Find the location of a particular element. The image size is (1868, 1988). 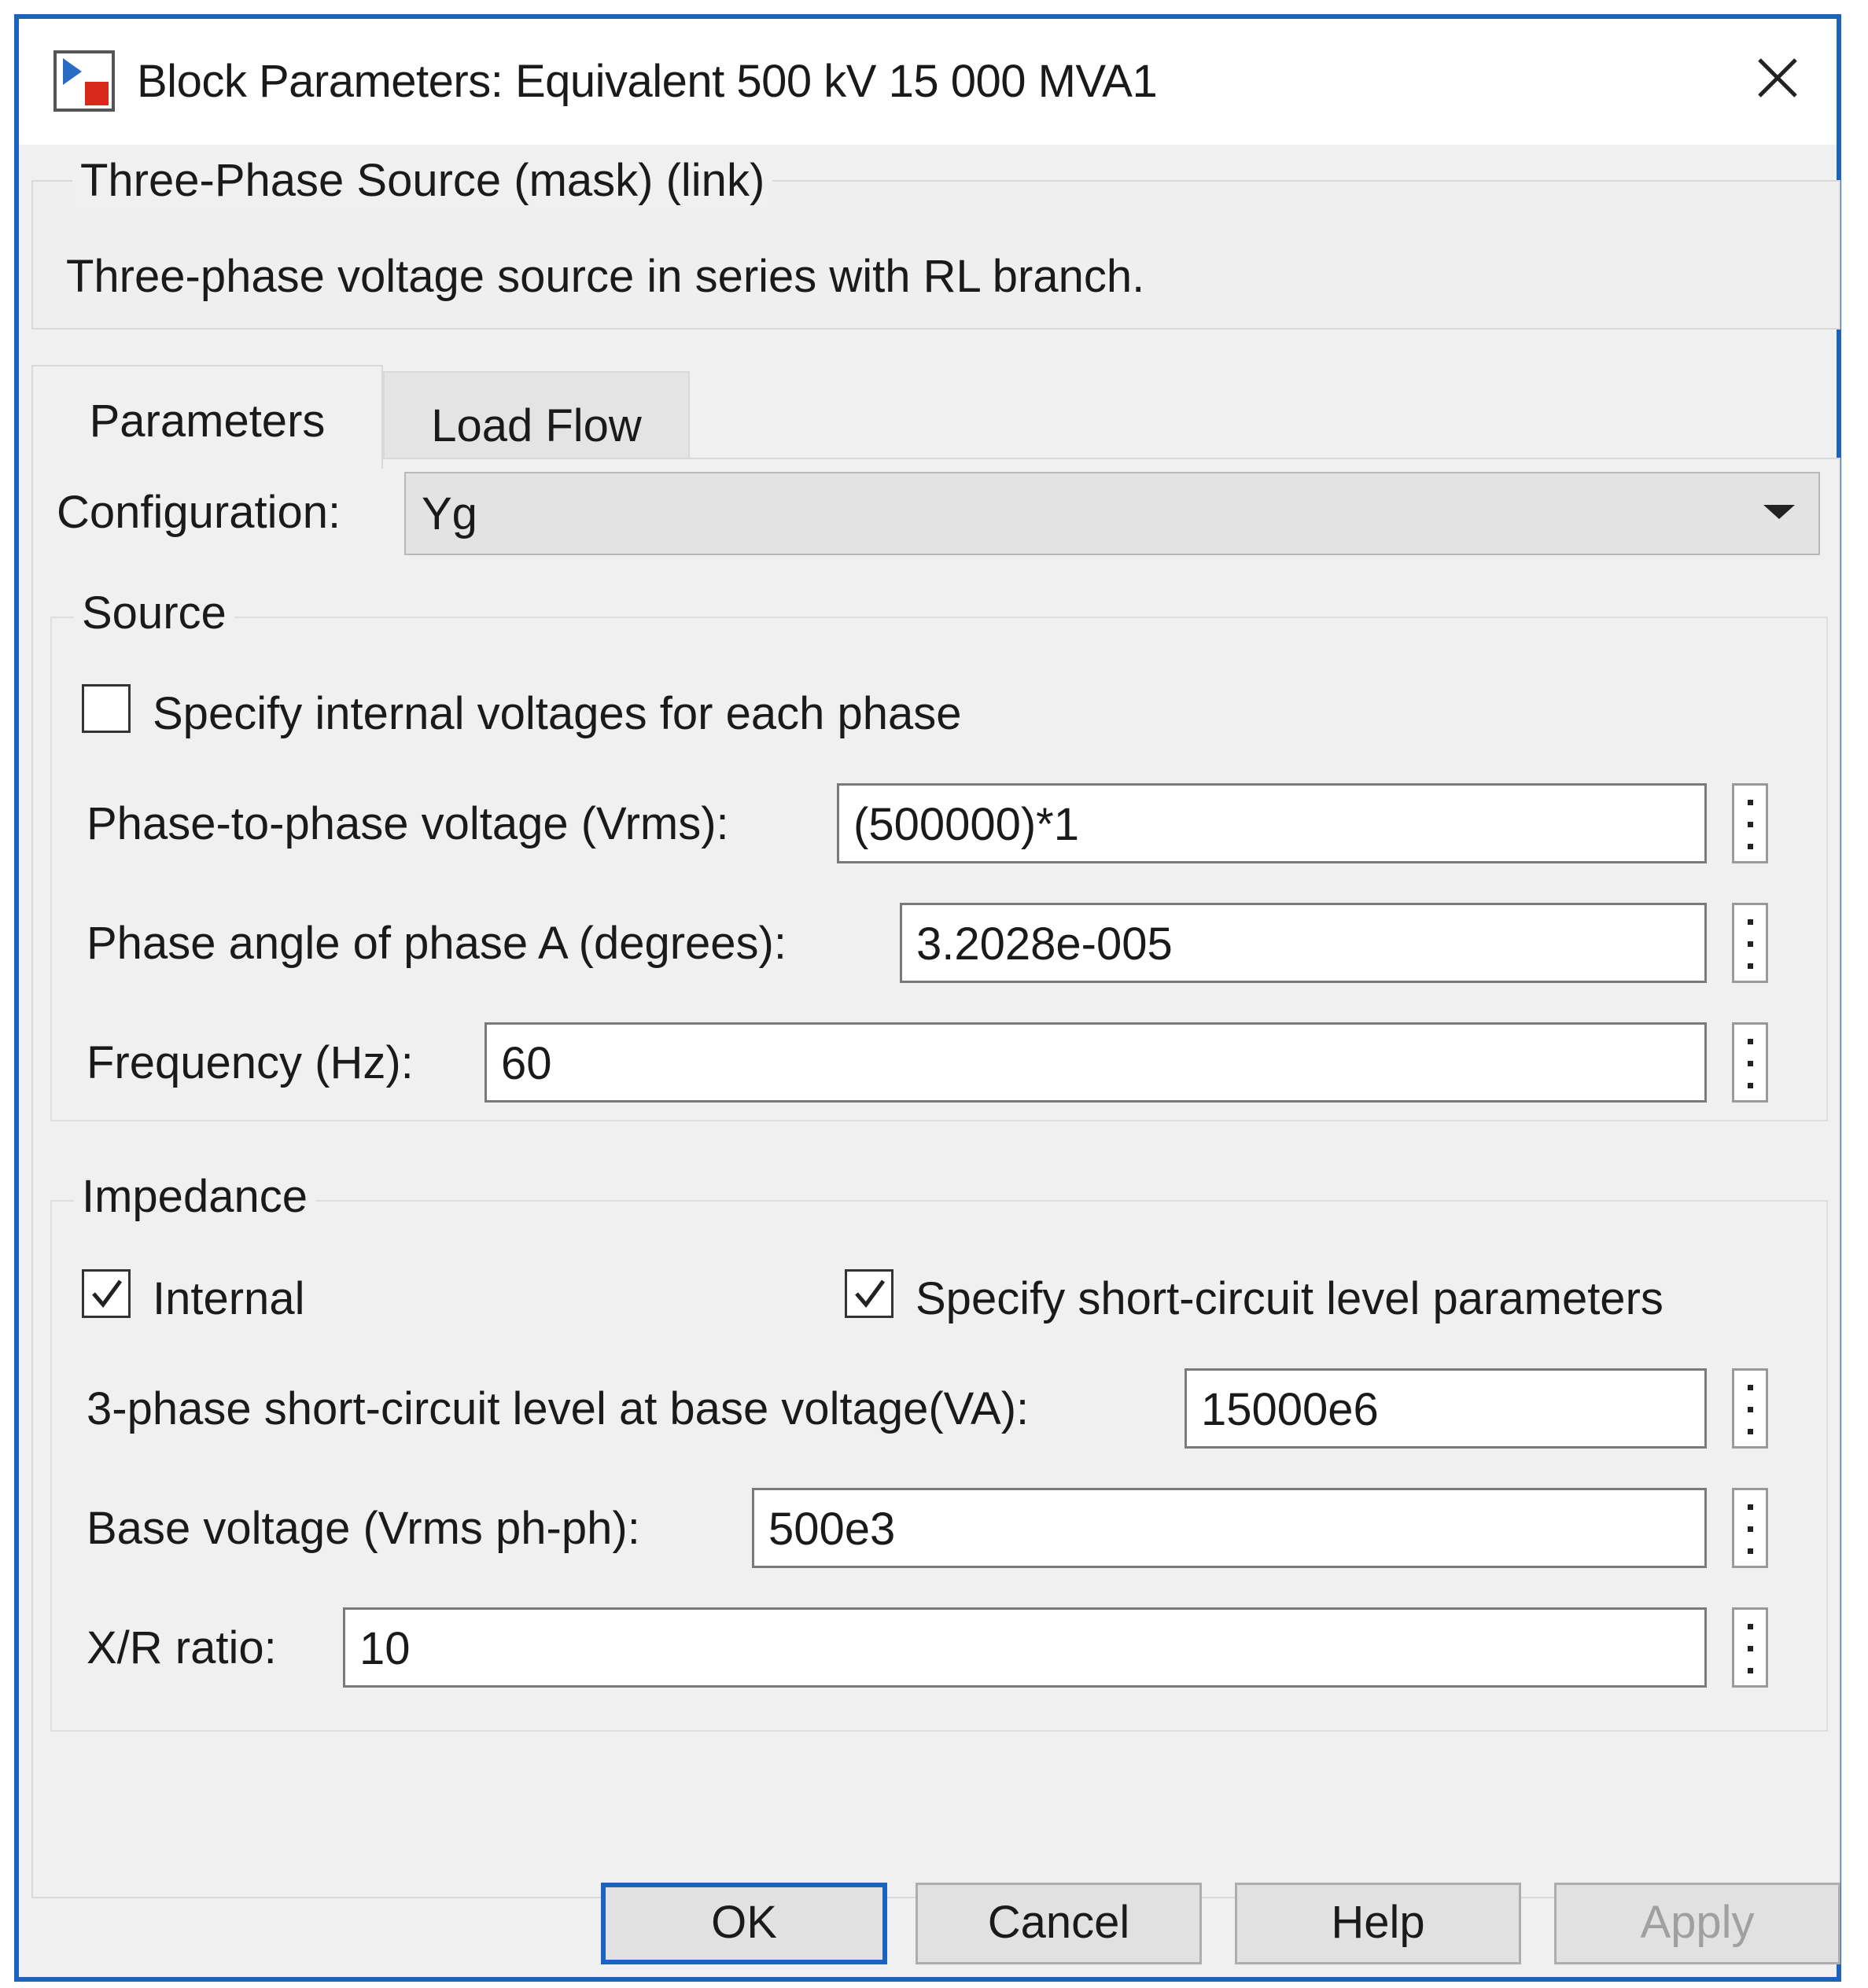

mask-title: Three-Phase Source (mask) (link) is located at coordinates (422, 180).